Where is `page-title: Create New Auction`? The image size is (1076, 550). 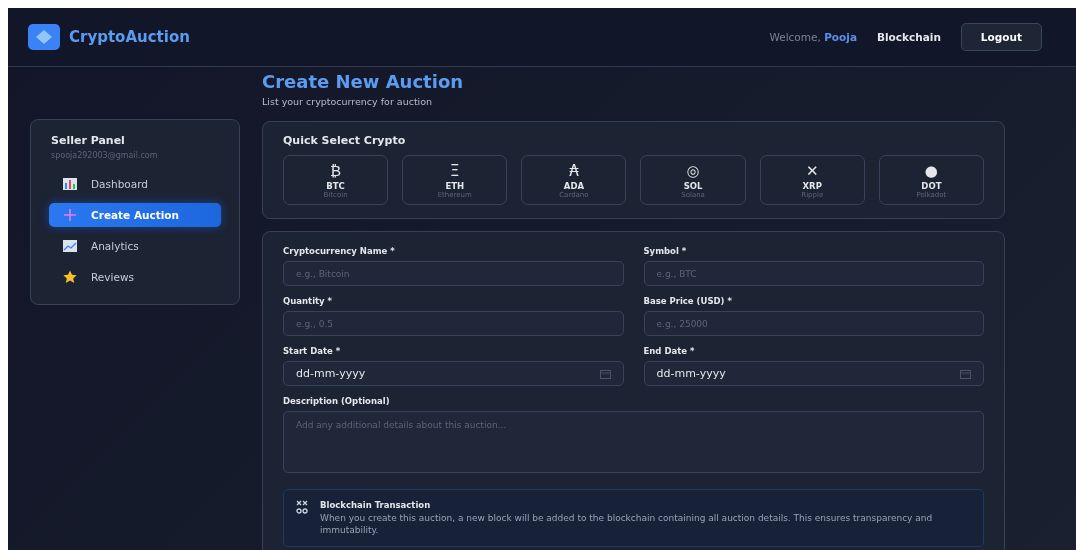
page-title: Create New Auction is located at coordinates (363, 81).